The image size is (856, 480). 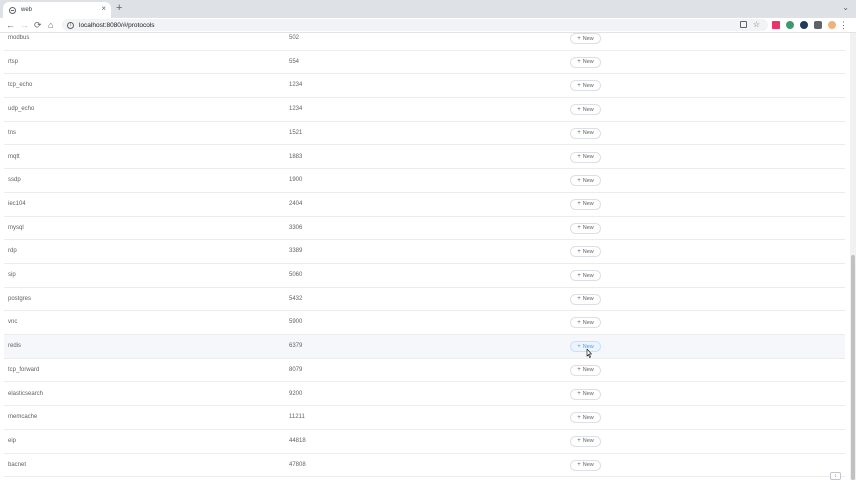 What do you see at coordinates (14, 180) in the screenshot?
I see `protocol-name: ssdp` at bounding box center [14, 180].